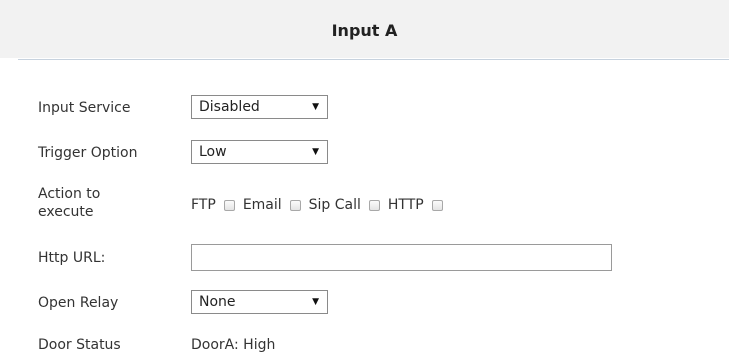 The width and height of the screenshot is (729, 356). Describe the element at coordinates (262, 205) in the screenshot. I see `email-label: Email` at that location.